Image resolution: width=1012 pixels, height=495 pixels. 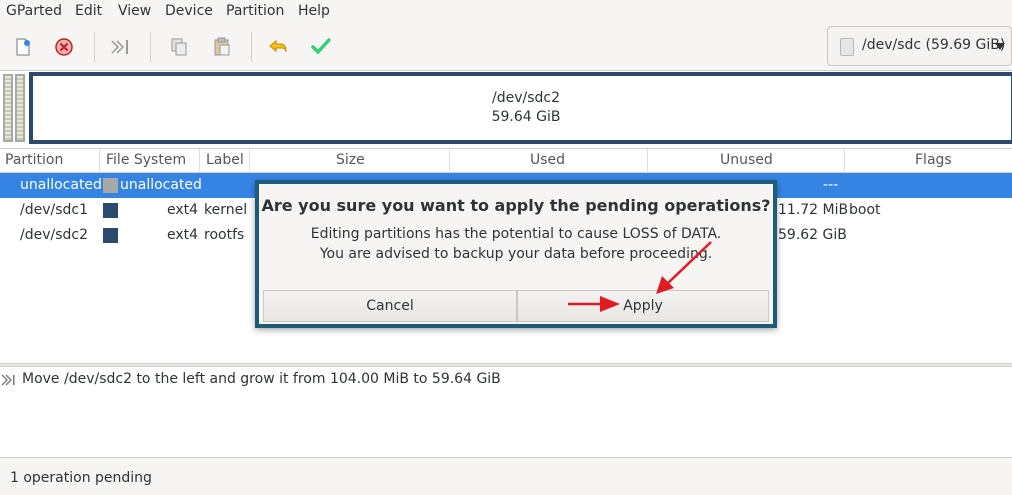 I want to click on menu-view: View, so click(x=134, y=11).